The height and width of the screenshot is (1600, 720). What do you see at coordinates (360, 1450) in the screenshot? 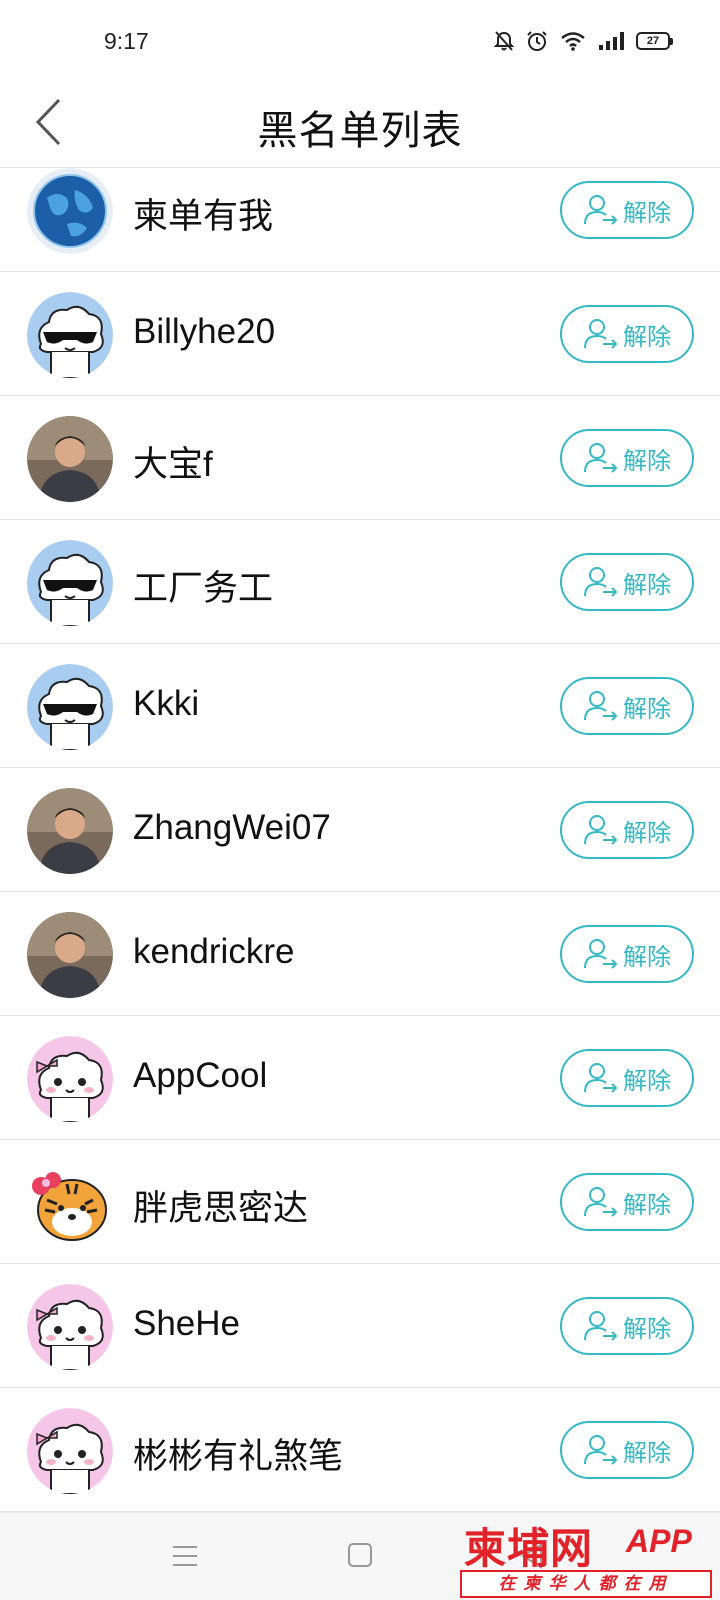
I see `blacklist-row: 彬彬有礼煞笔 解除` at bounding box center [360, 1450].